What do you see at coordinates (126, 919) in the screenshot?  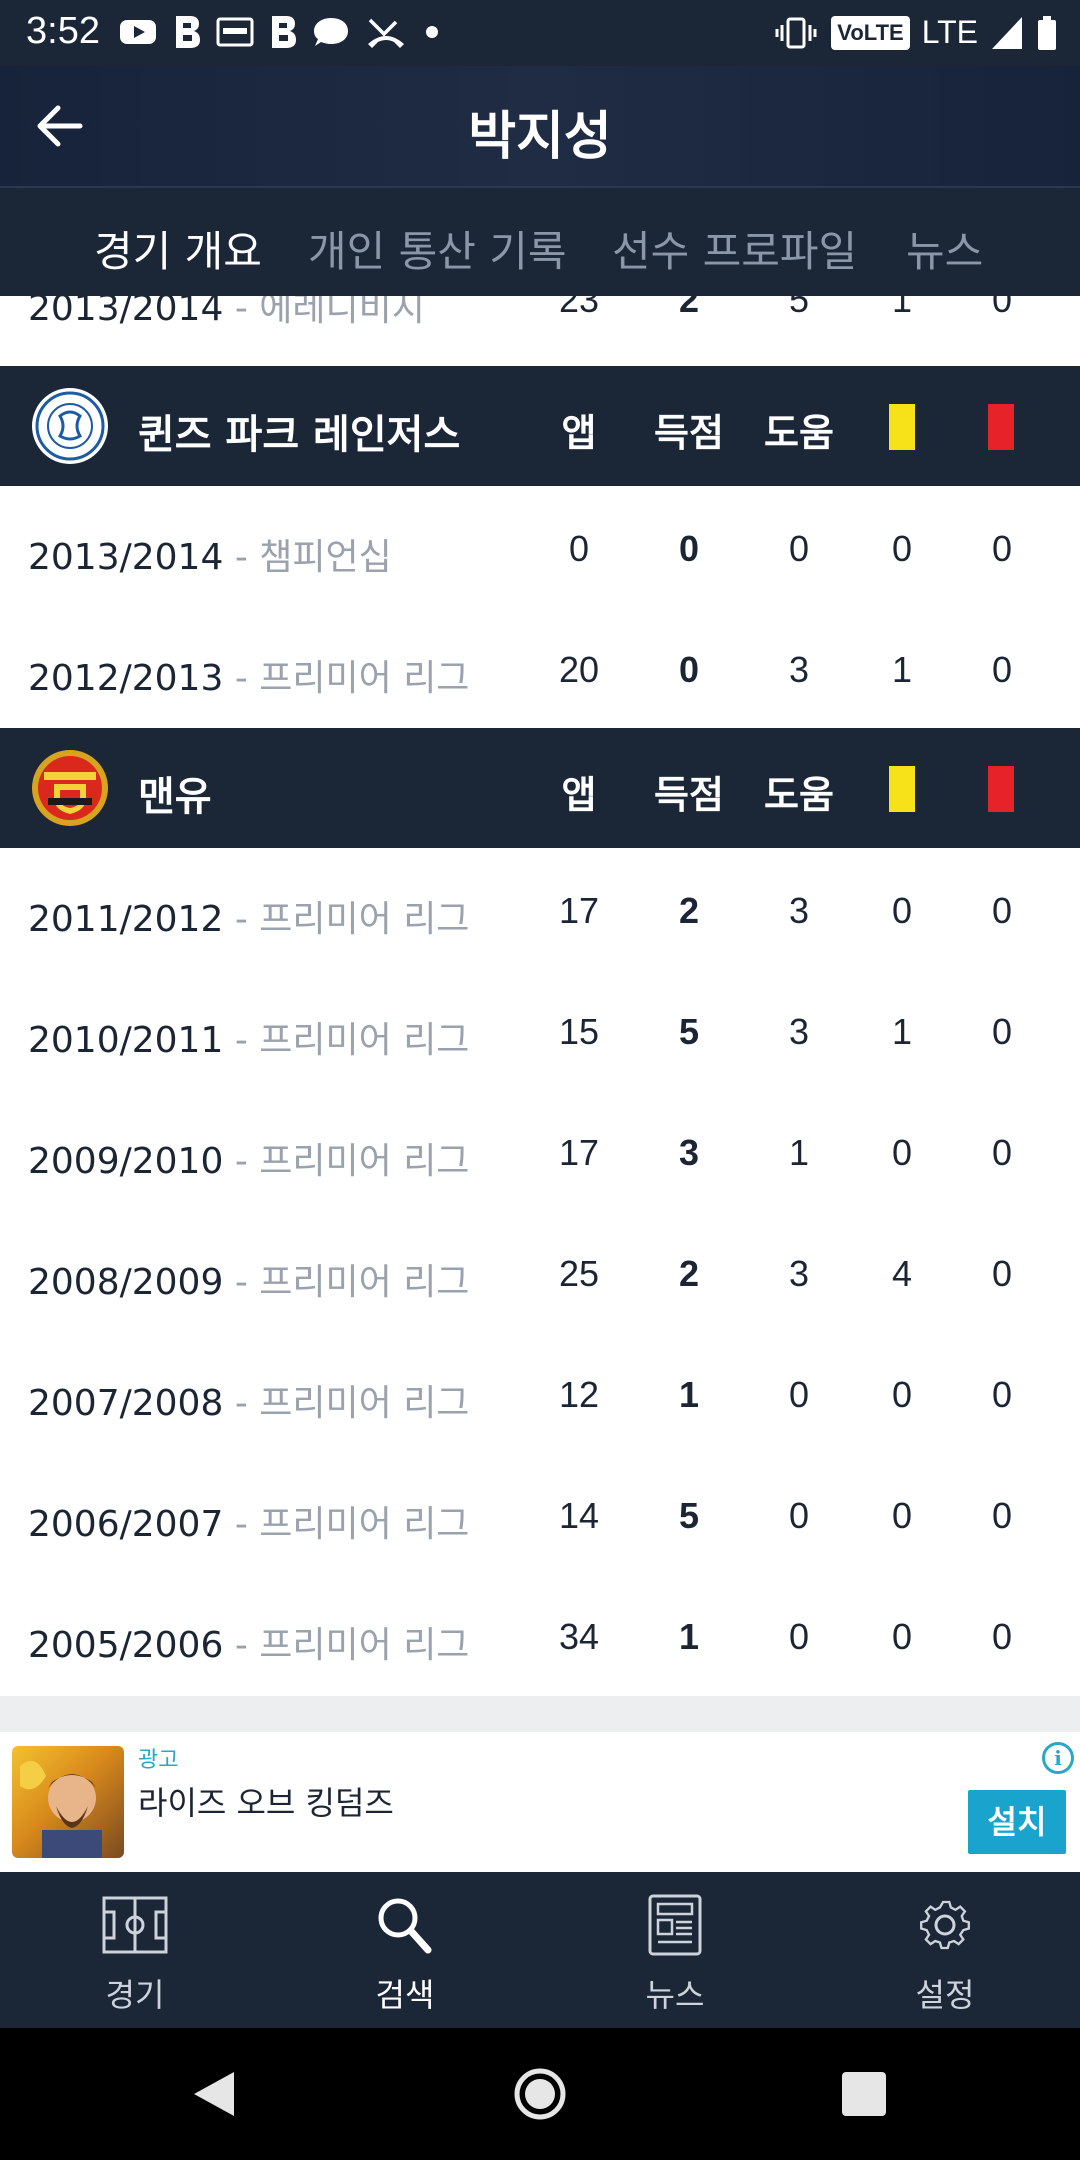 I see `season-years: 2011/2012` at bounding box center [126, 919].